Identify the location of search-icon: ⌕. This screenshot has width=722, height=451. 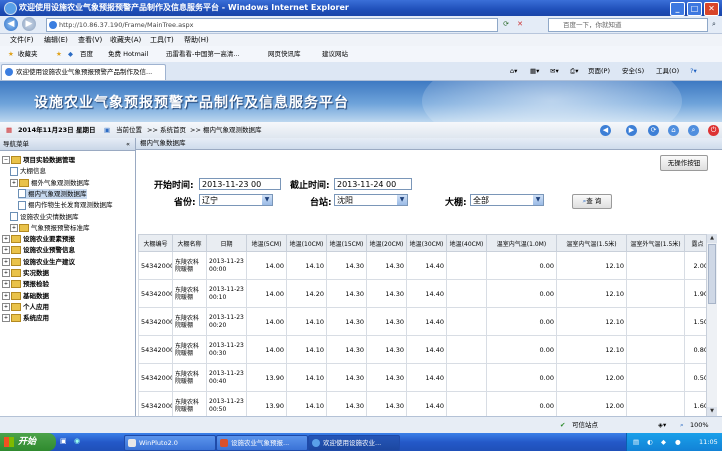
(714, 24).